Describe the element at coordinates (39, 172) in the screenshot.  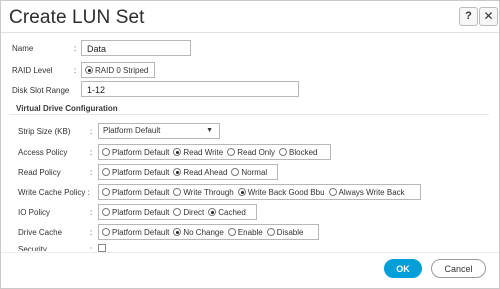
I see `read-policy-label: Read Policy` at that location.